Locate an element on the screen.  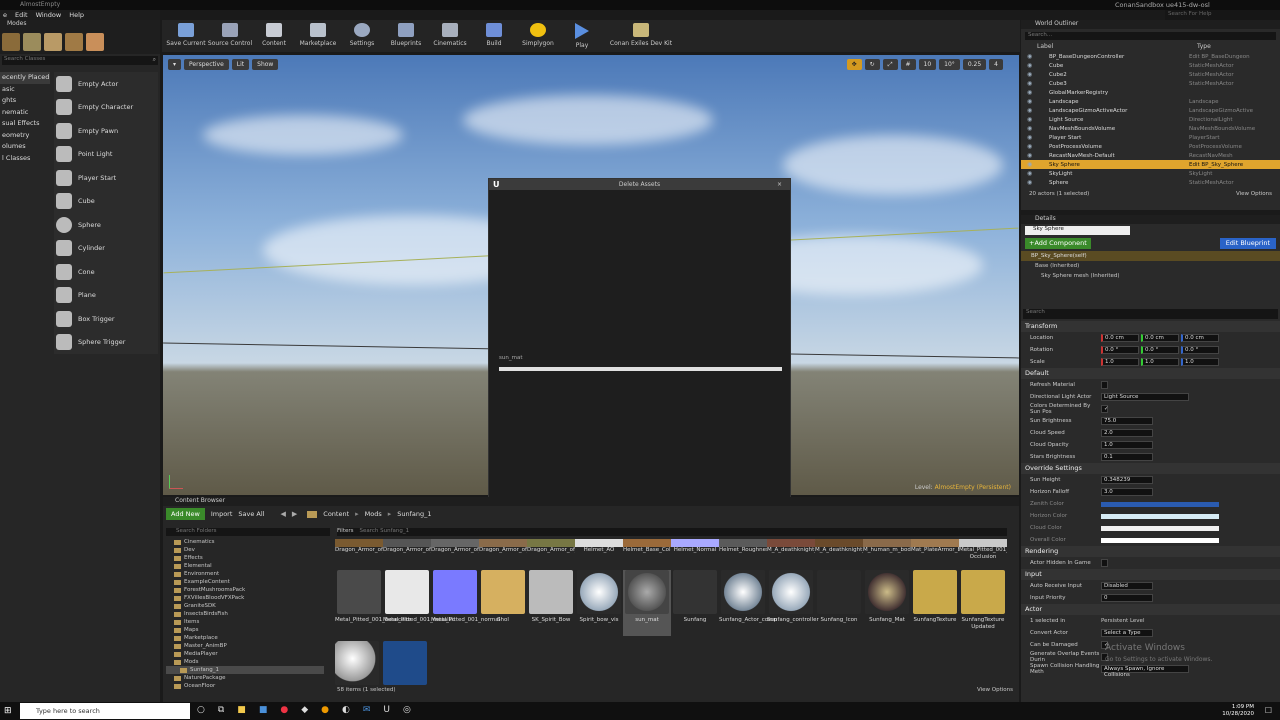
auto-receive-input-dropdown: Disabled is located at coordinates (1127, 586).